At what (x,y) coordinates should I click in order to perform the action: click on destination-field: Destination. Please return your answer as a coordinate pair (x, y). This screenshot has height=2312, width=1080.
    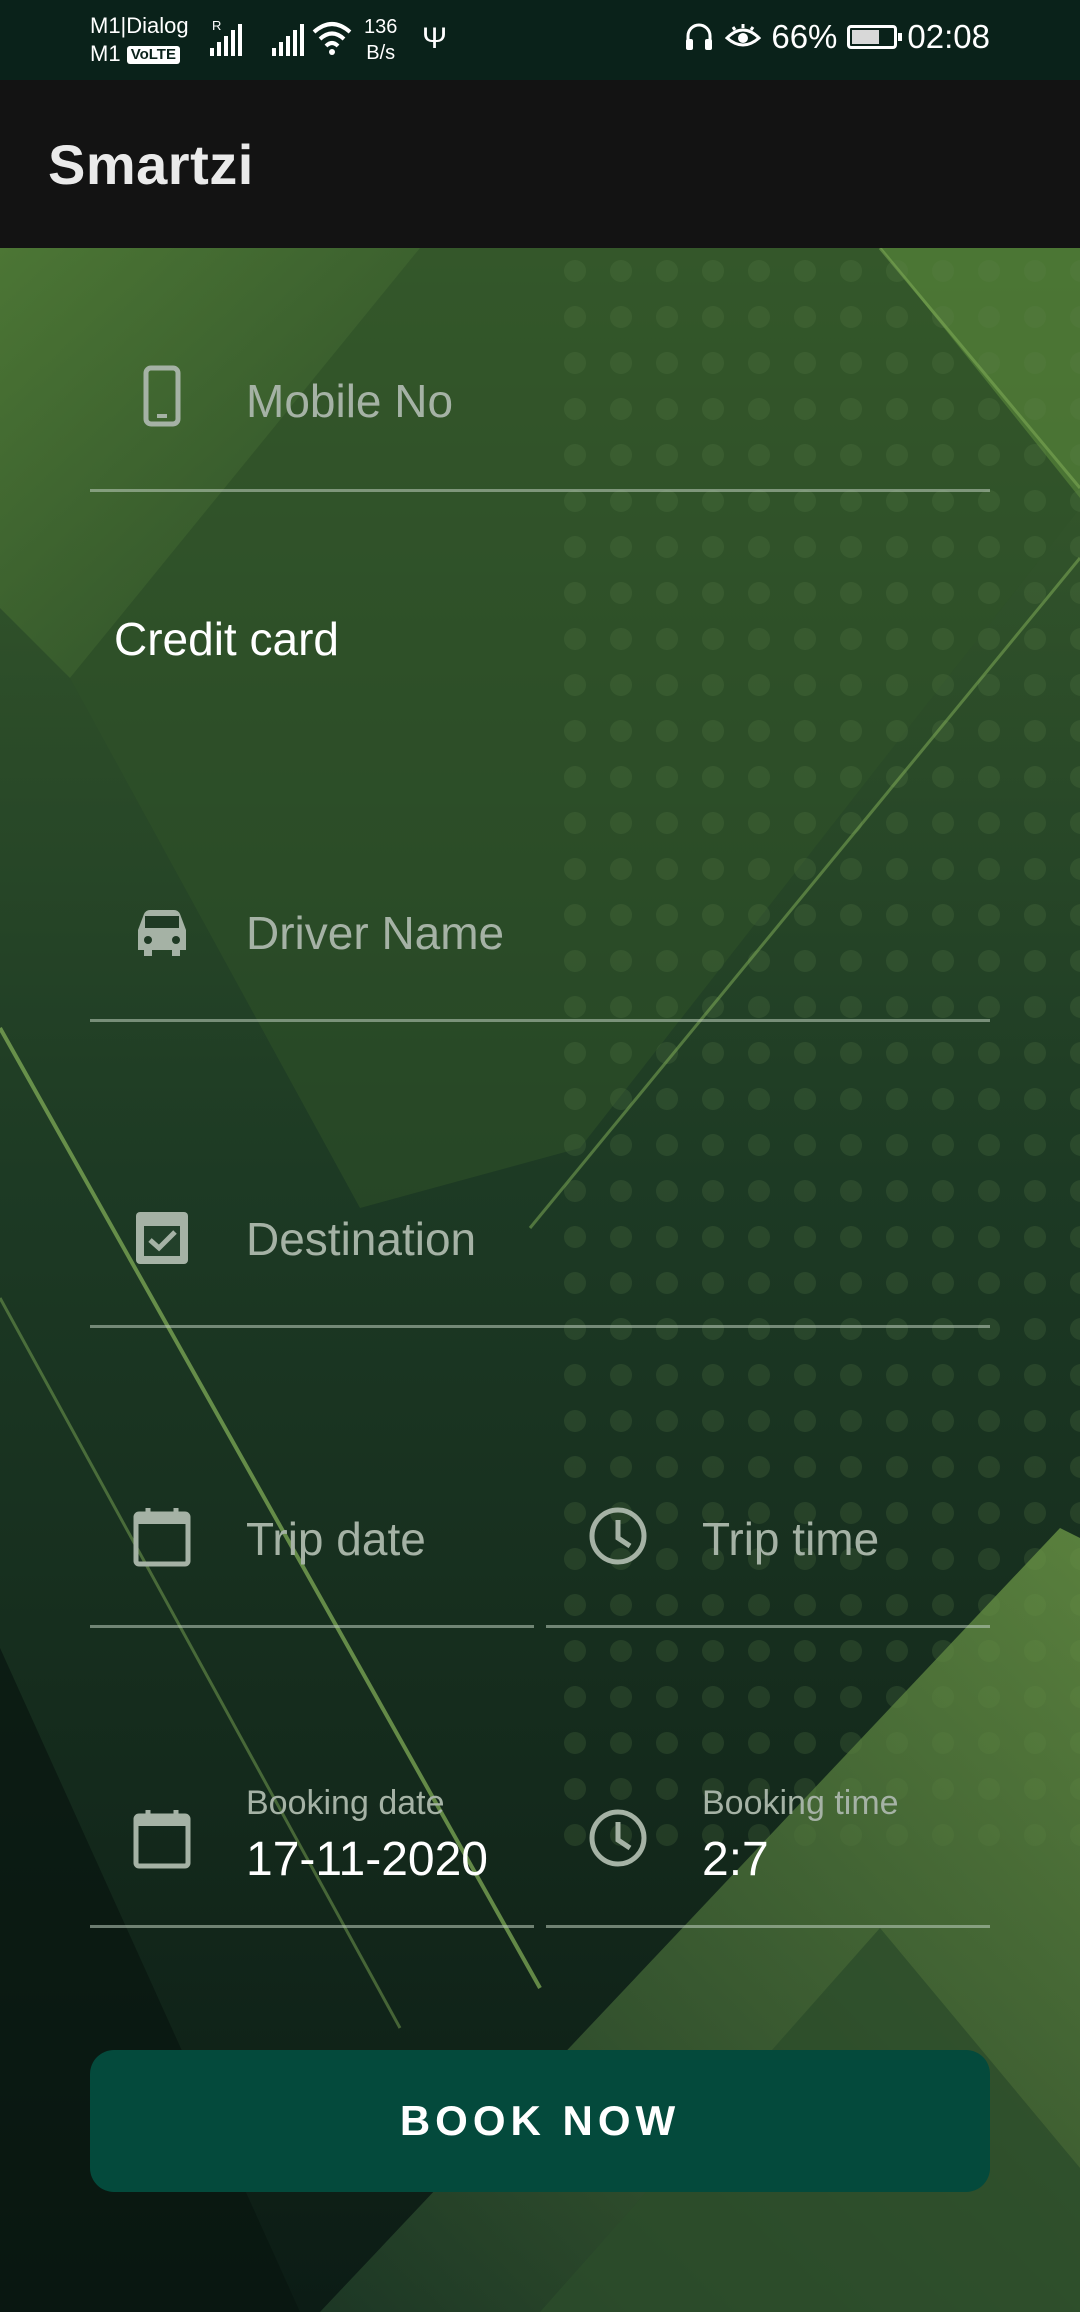
    Looking at the image, I should click on (540, 1252).